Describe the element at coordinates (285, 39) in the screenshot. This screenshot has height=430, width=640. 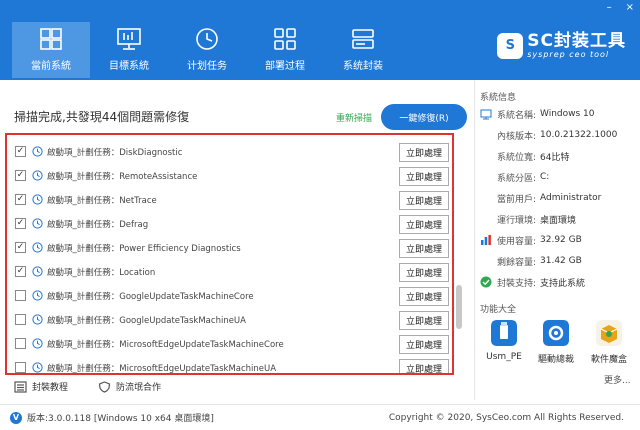
I see `grid-icon` at that location.